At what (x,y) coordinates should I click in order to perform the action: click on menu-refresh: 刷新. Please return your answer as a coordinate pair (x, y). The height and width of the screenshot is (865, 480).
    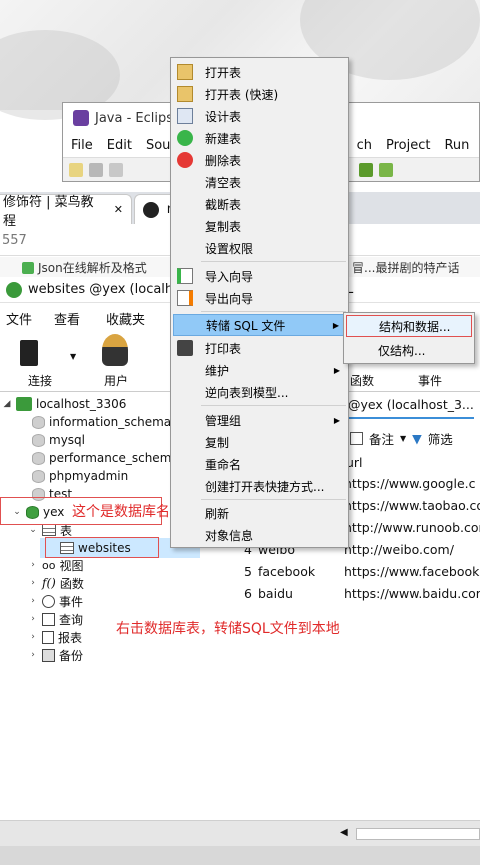
    Looking at the image, I should click on (259, 513).